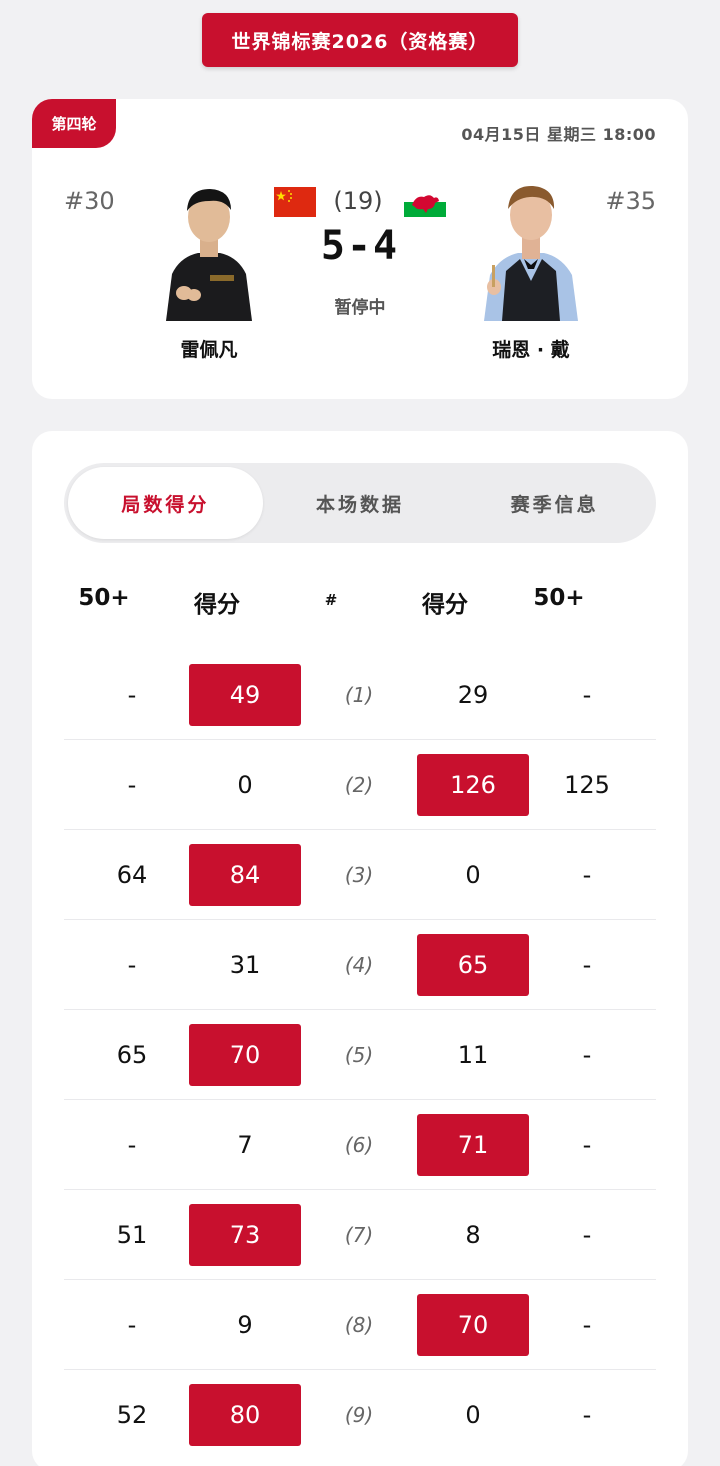 The width and height of the screenshot is (720, 1466). What do you see at coordinates (531, 250) in the screenshot?
I see `right-player-photo` at bounding box center [531, 250].